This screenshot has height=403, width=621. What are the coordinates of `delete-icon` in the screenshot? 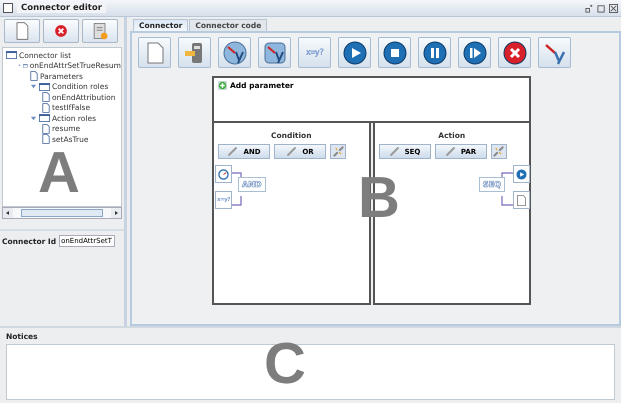 It's located at (61, 31).